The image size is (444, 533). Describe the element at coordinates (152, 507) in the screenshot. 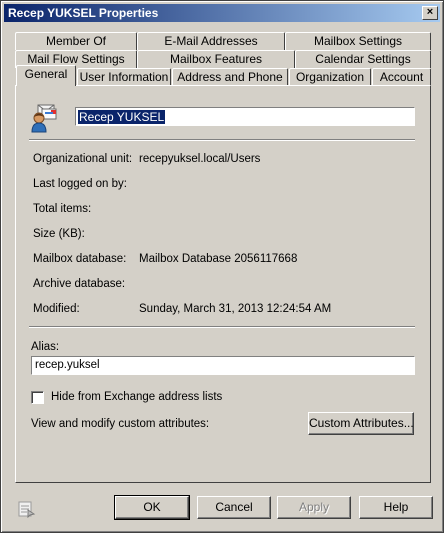

I see `ok-button: OK` at that location.